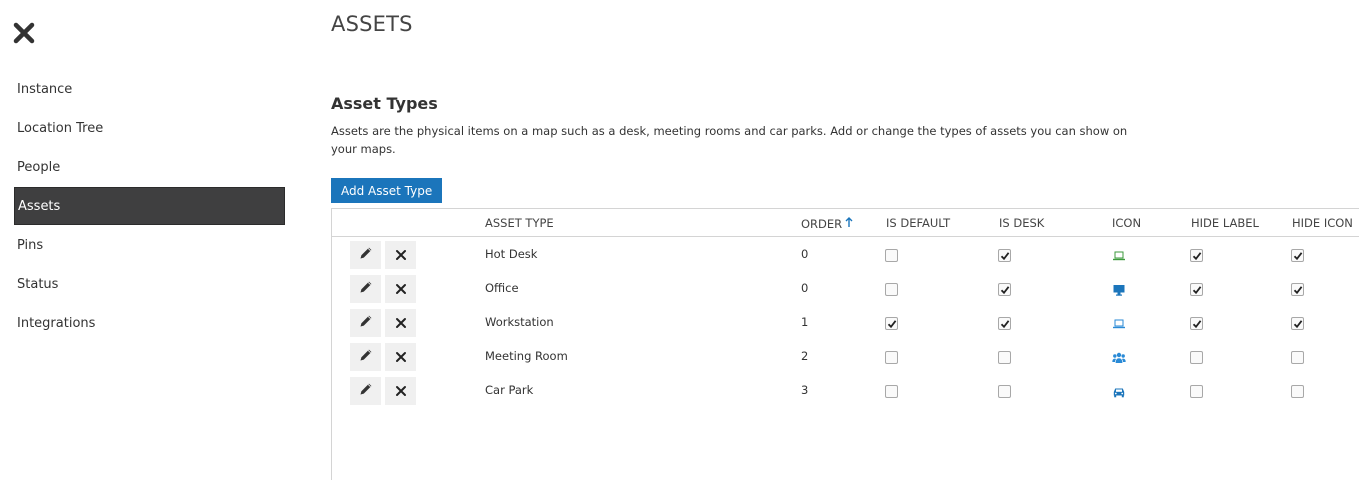 The image size is (1359, 480). What do you see at coordinates (845, 323) in the screenshot?
I see `table-row: Workstation 1` at bounding box center [845, 323].